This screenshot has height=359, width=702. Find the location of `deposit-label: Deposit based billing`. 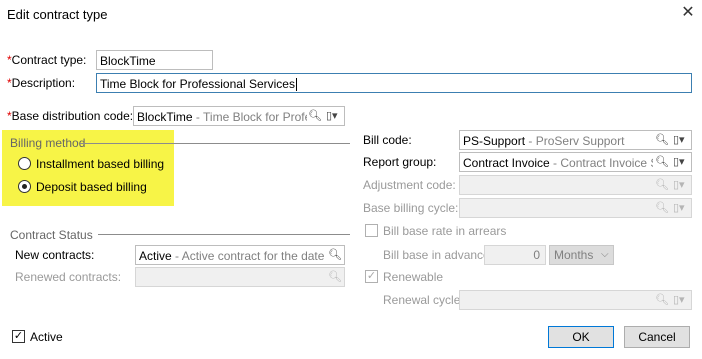

deposit-label: Deposit based billing is located at coordinates (91, 187).